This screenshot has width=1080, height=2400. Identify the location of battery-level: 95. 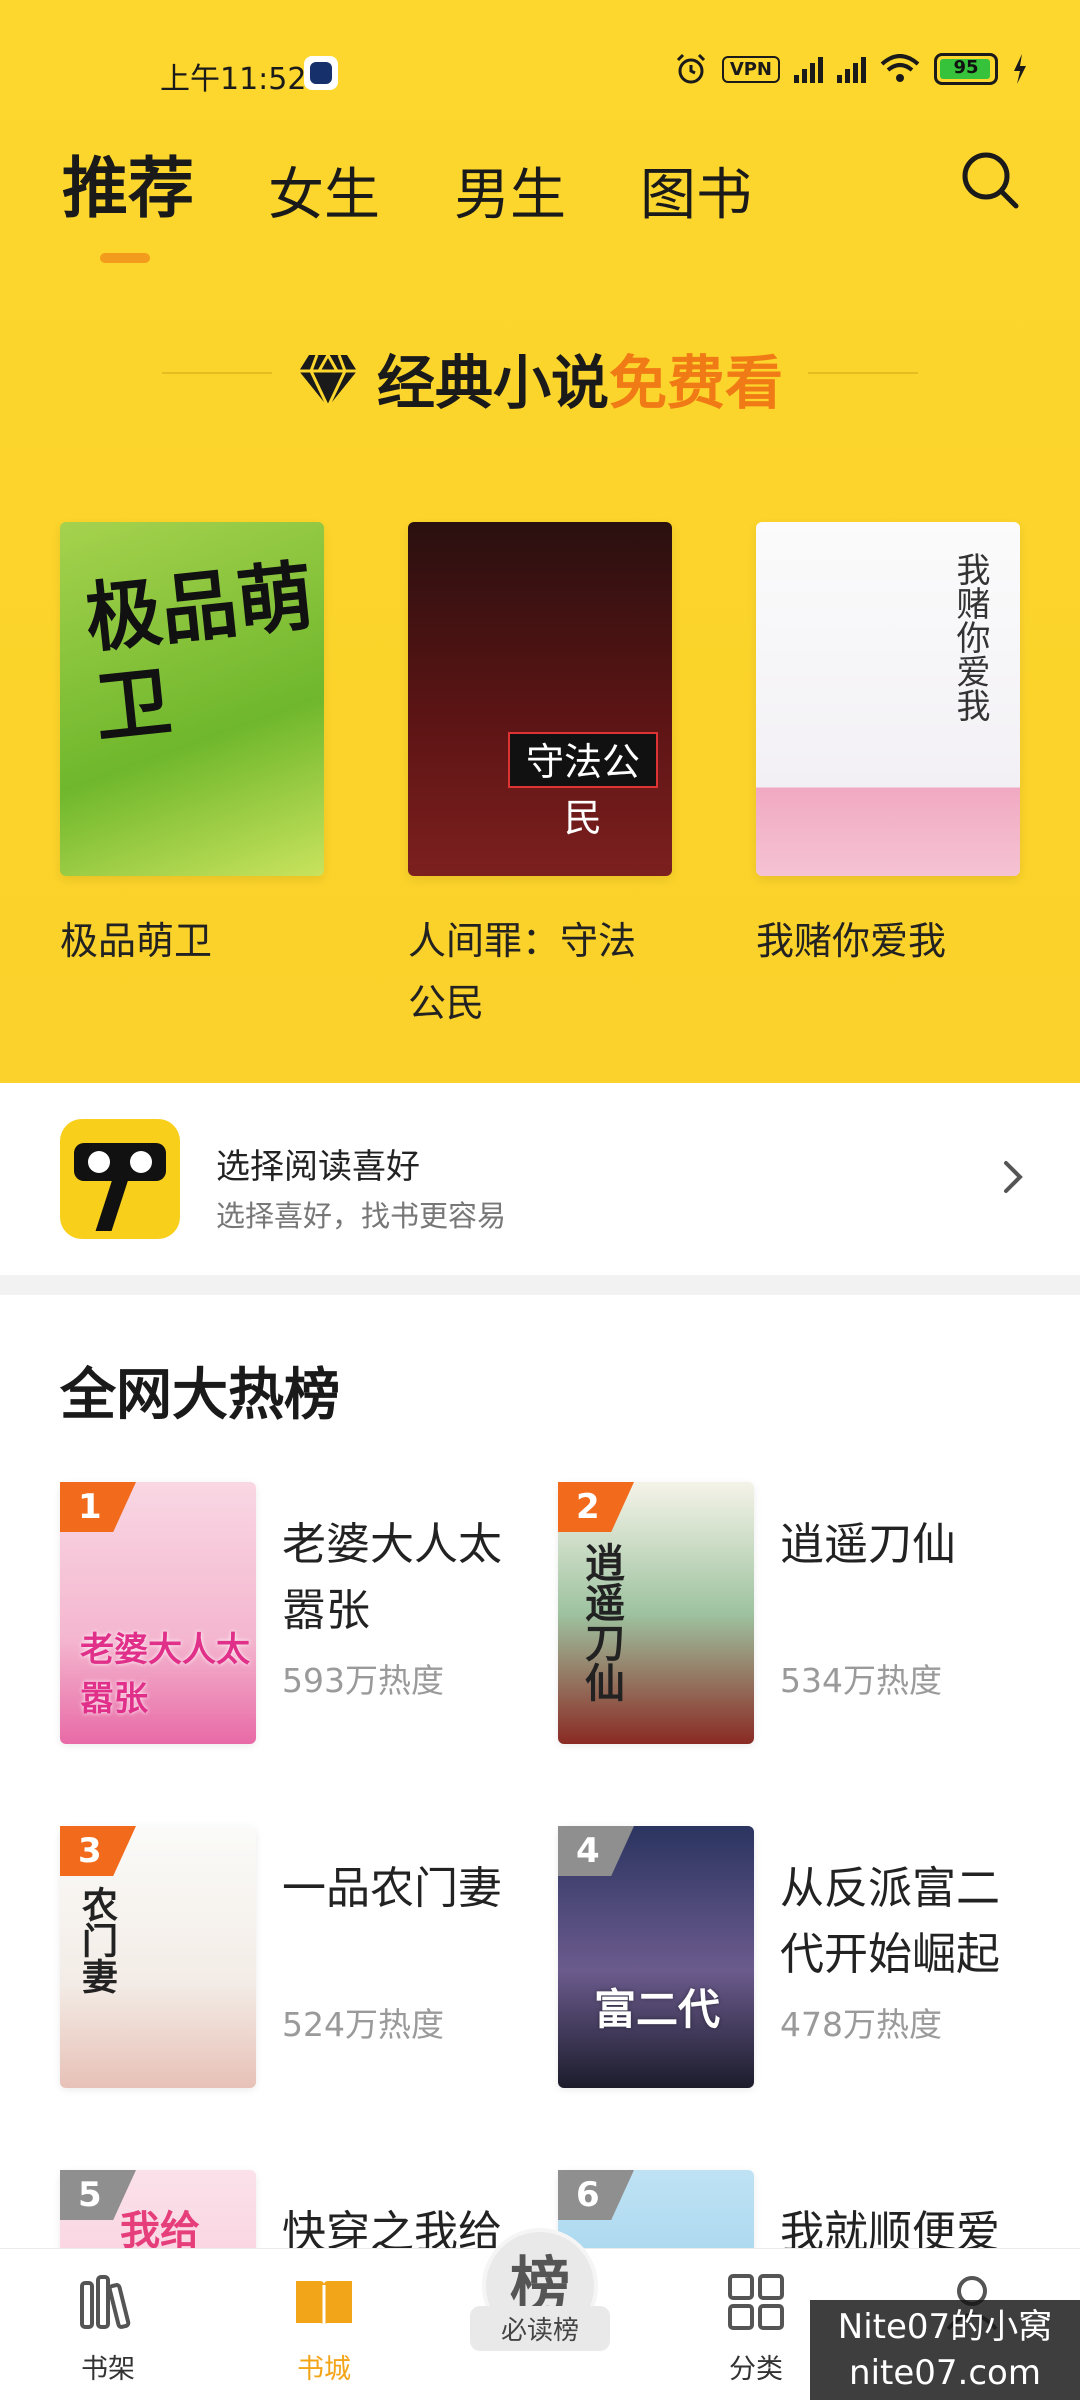
(966, 67).